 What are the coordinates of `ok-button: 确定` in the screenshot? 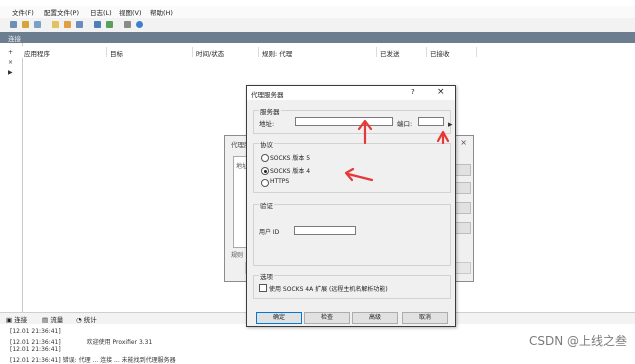 It's located at (279, 318).